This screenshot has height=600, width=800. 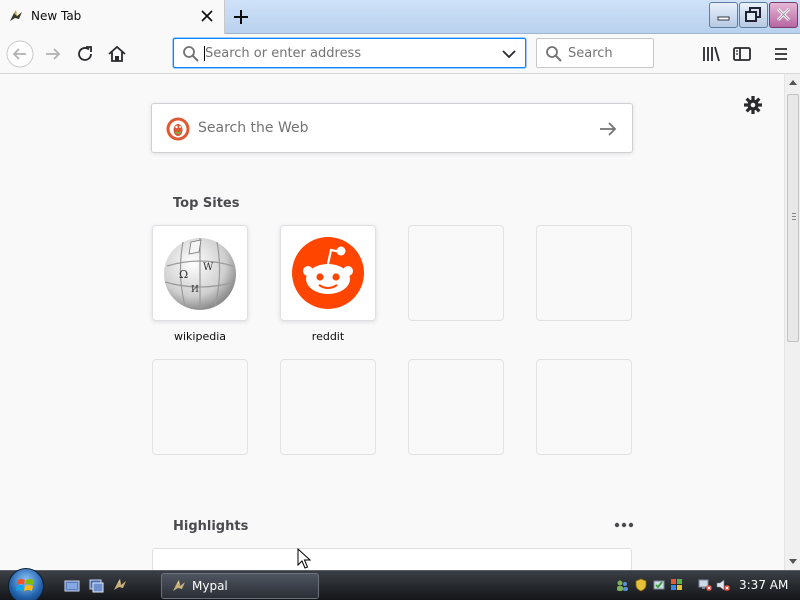 I want to click on top-site-label: wikipedia, so click(x=199, y=336).